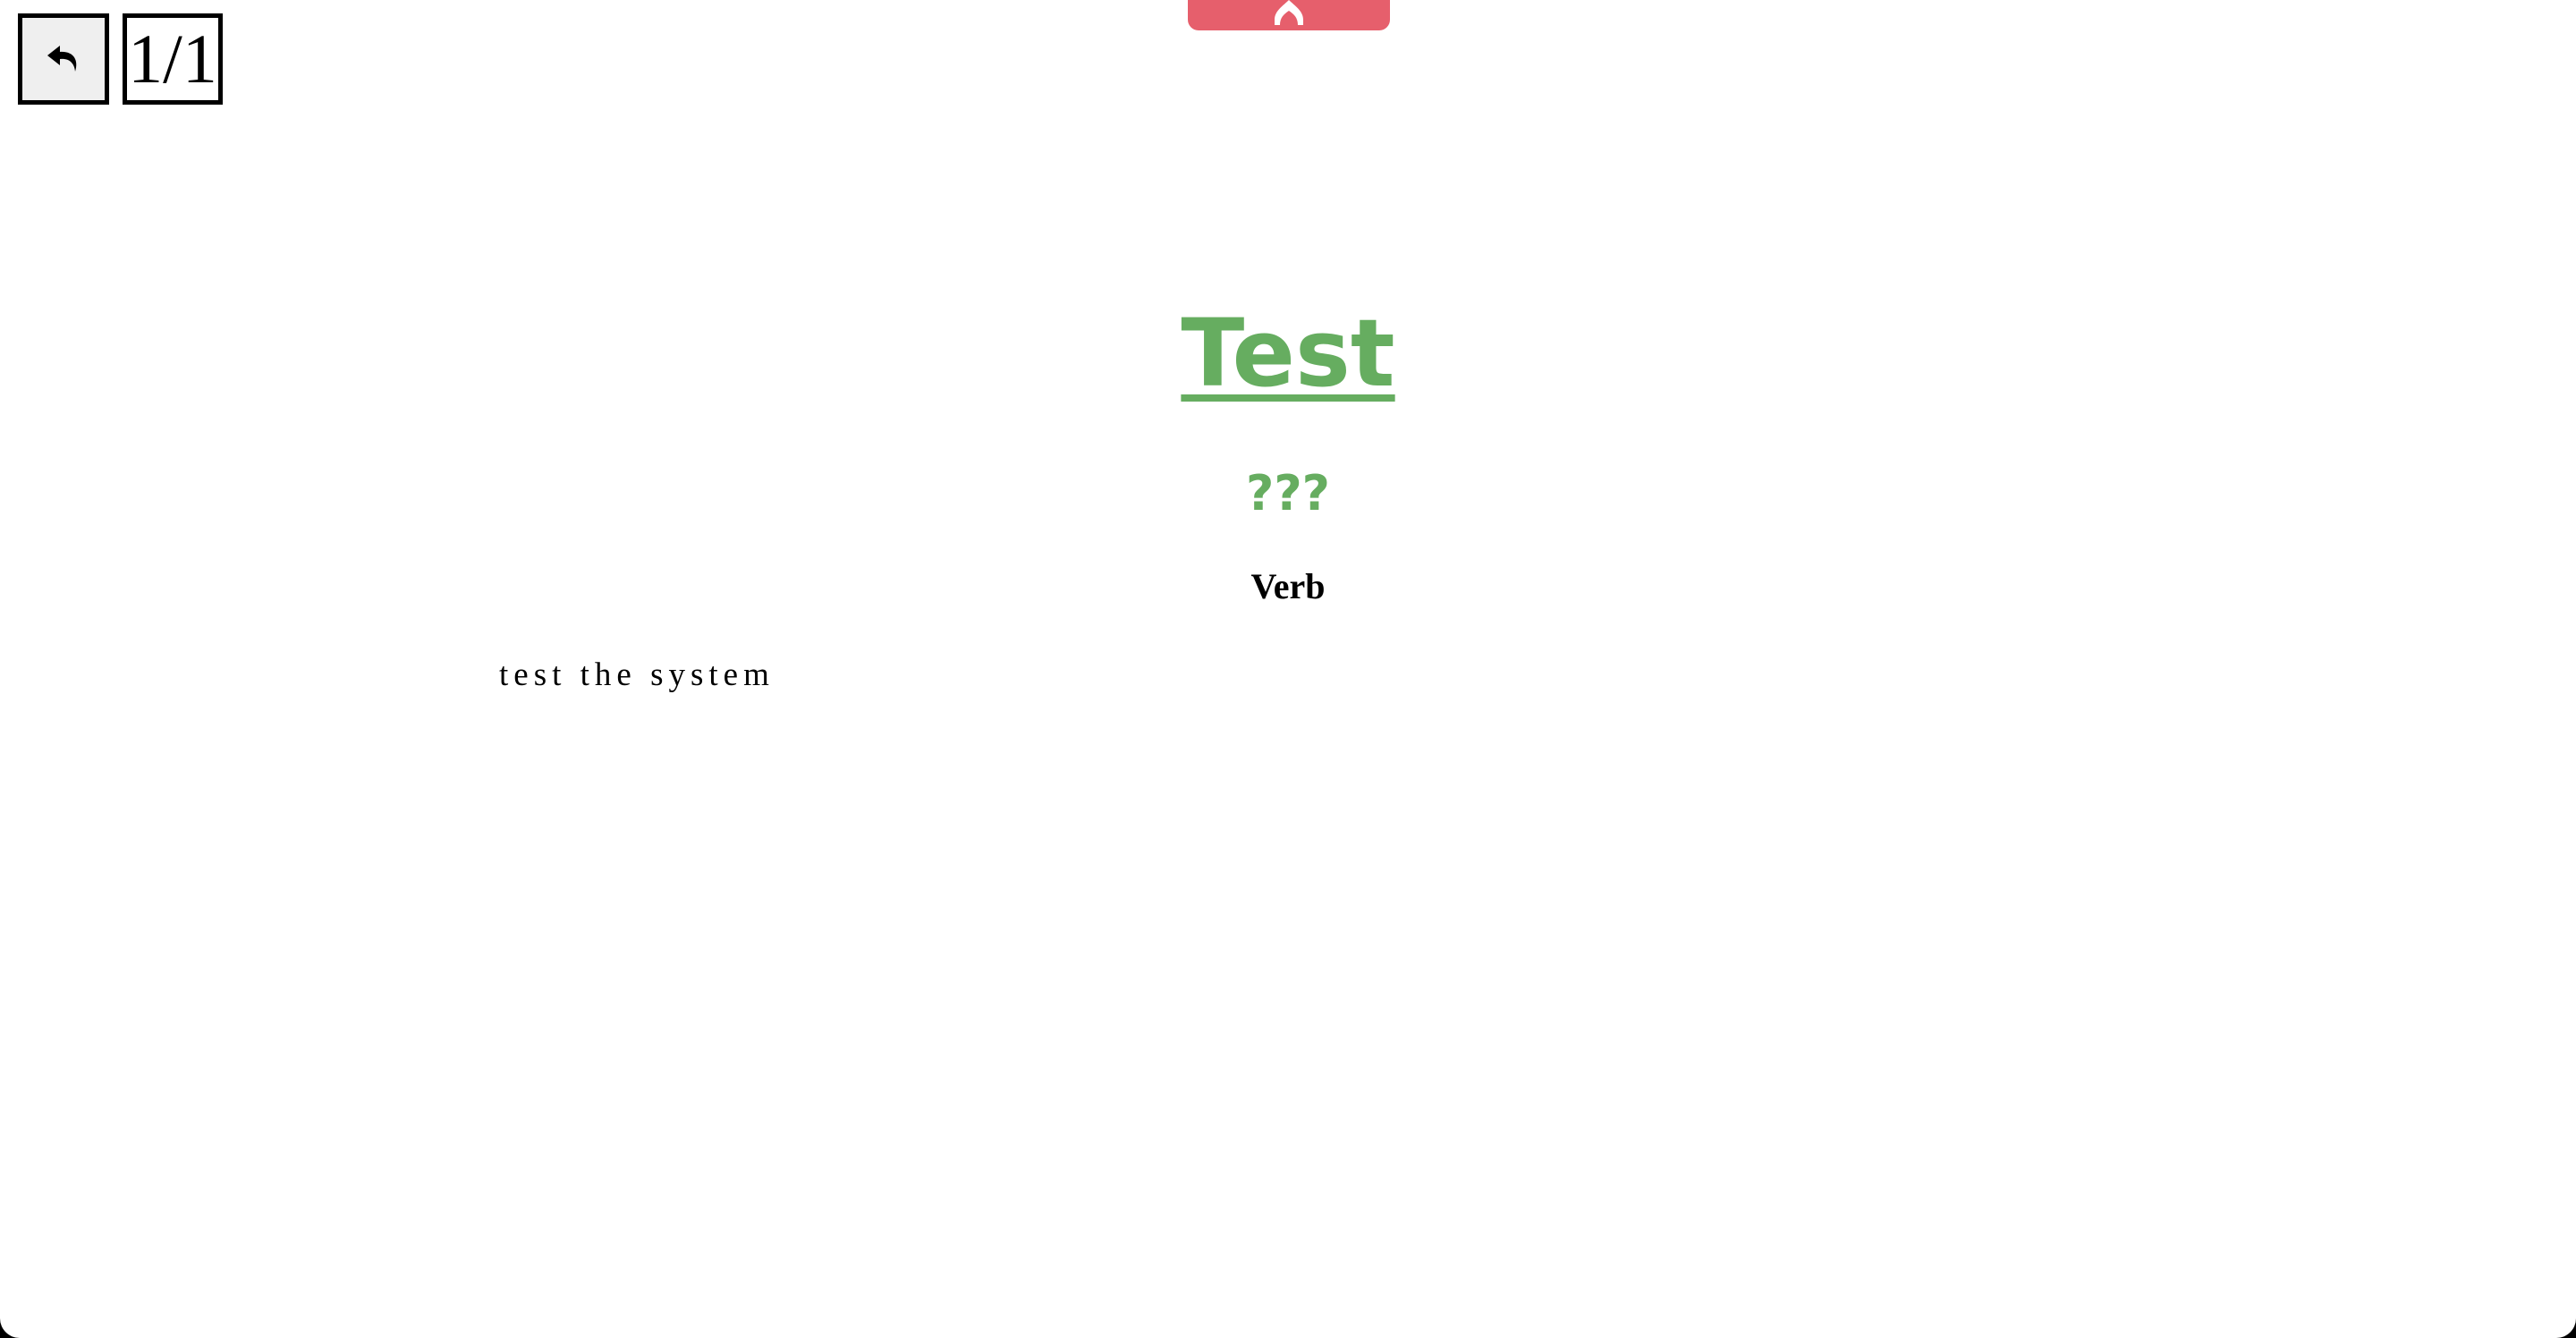 Image resolution: width=2576 pixels, height=1338 pixels. I want to click on card-counter: 1/1, so click(173, 59).